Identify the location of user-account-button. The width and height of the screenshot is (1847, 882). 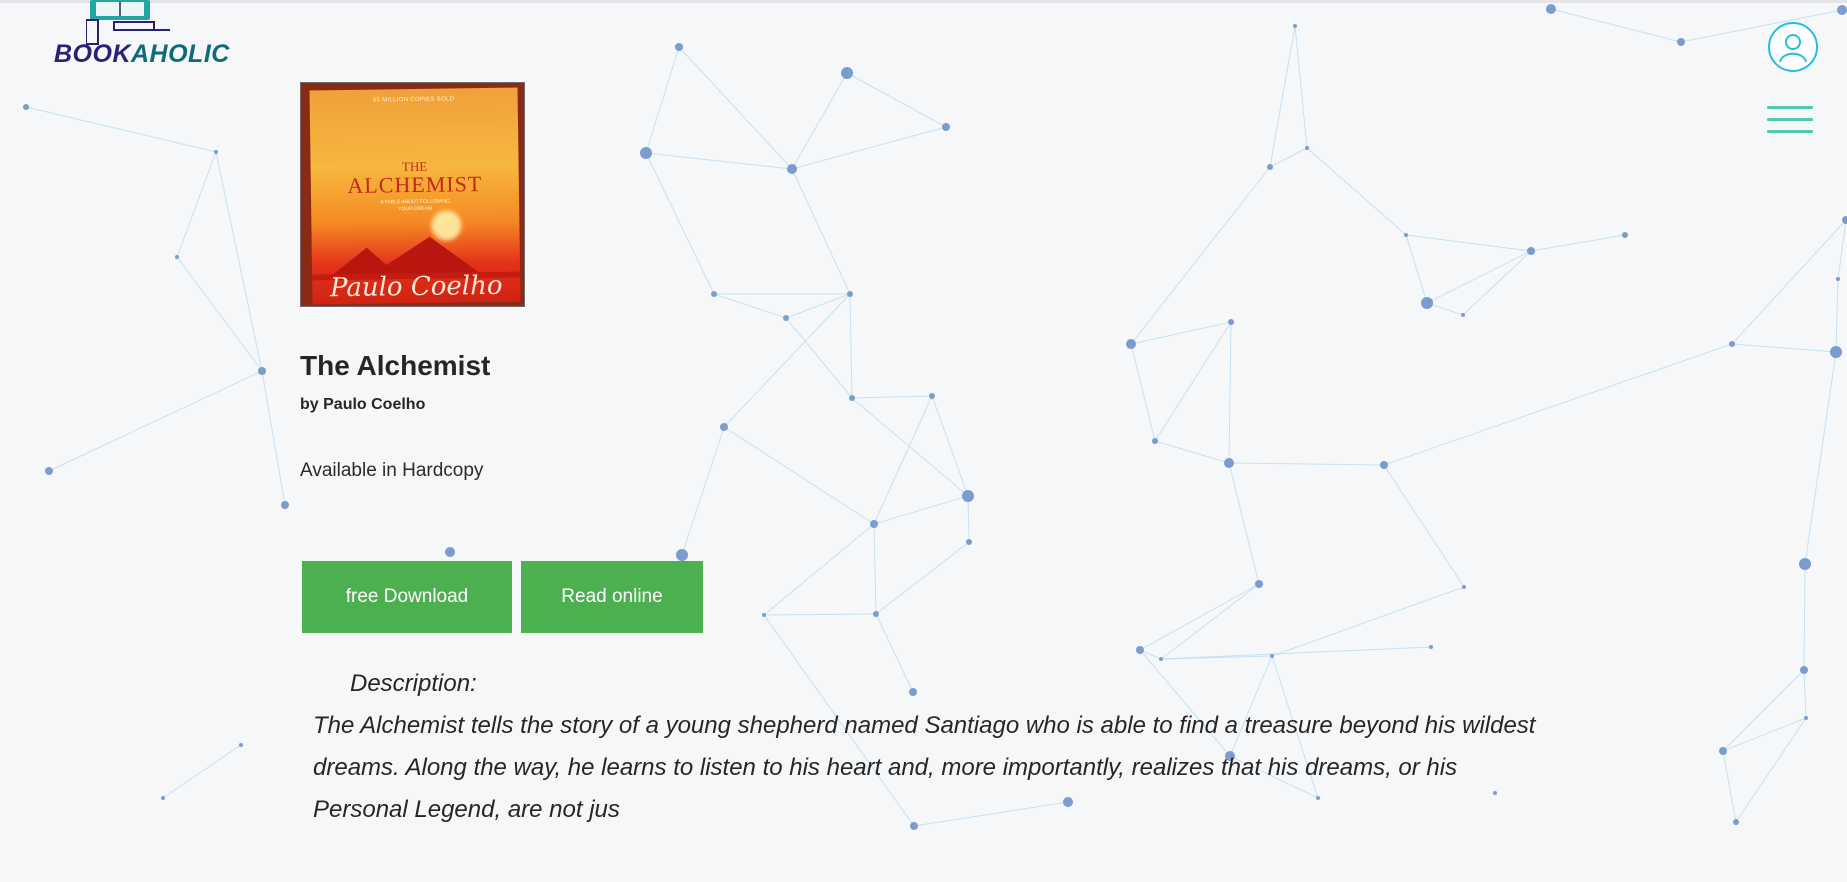
(1793, 47).